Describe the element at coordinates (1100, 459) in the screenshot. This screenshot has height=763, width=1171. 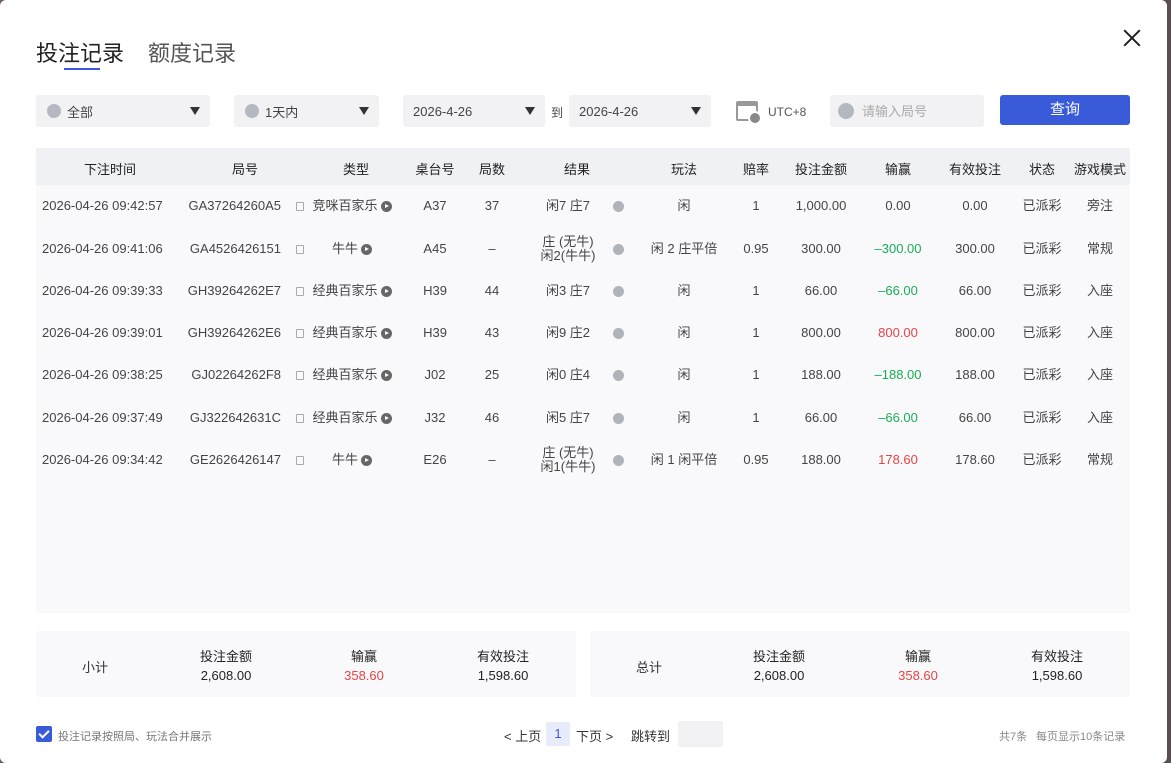
I see `cell-mode: 常规` at that location.